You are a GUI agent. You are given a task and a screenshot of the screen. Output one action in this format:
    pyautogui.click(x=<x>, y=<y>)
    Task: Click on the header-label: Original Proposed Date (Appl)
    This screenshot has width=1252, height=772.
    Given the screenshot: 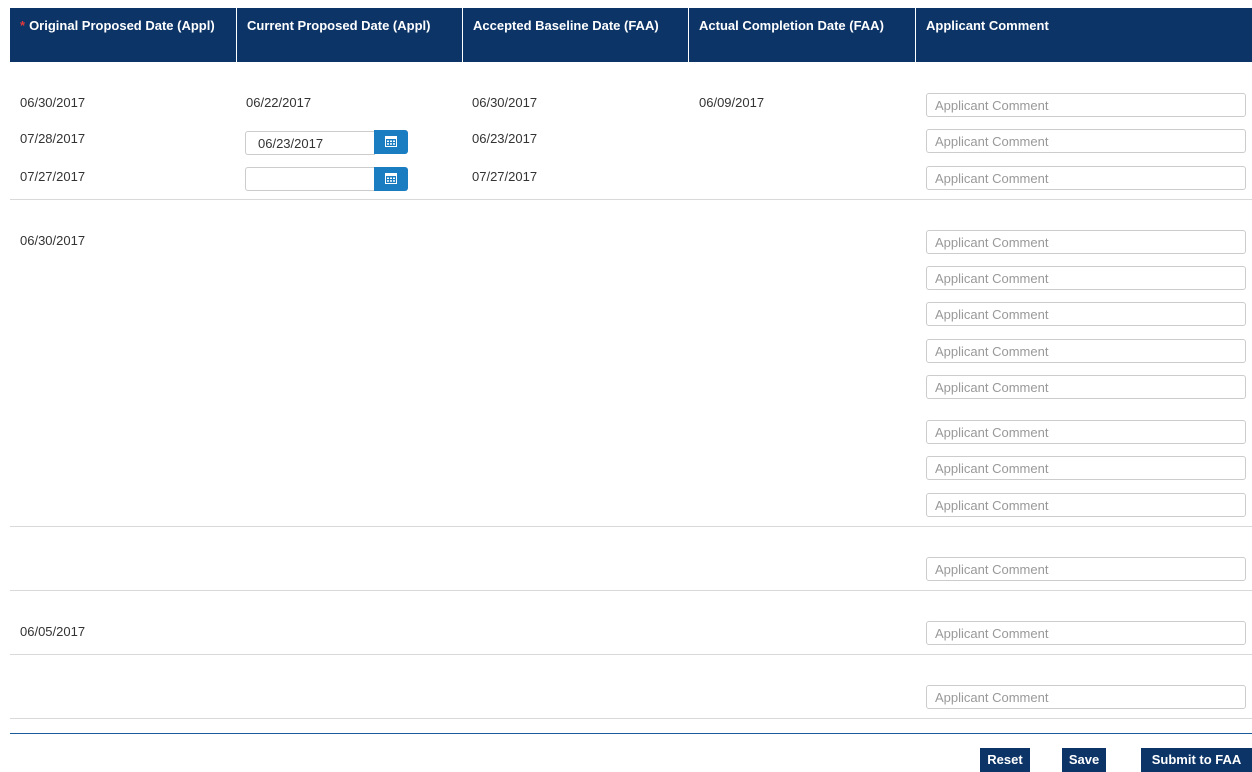 What is the action you would take?
    pyautogui.click(x=122, y=25)
    